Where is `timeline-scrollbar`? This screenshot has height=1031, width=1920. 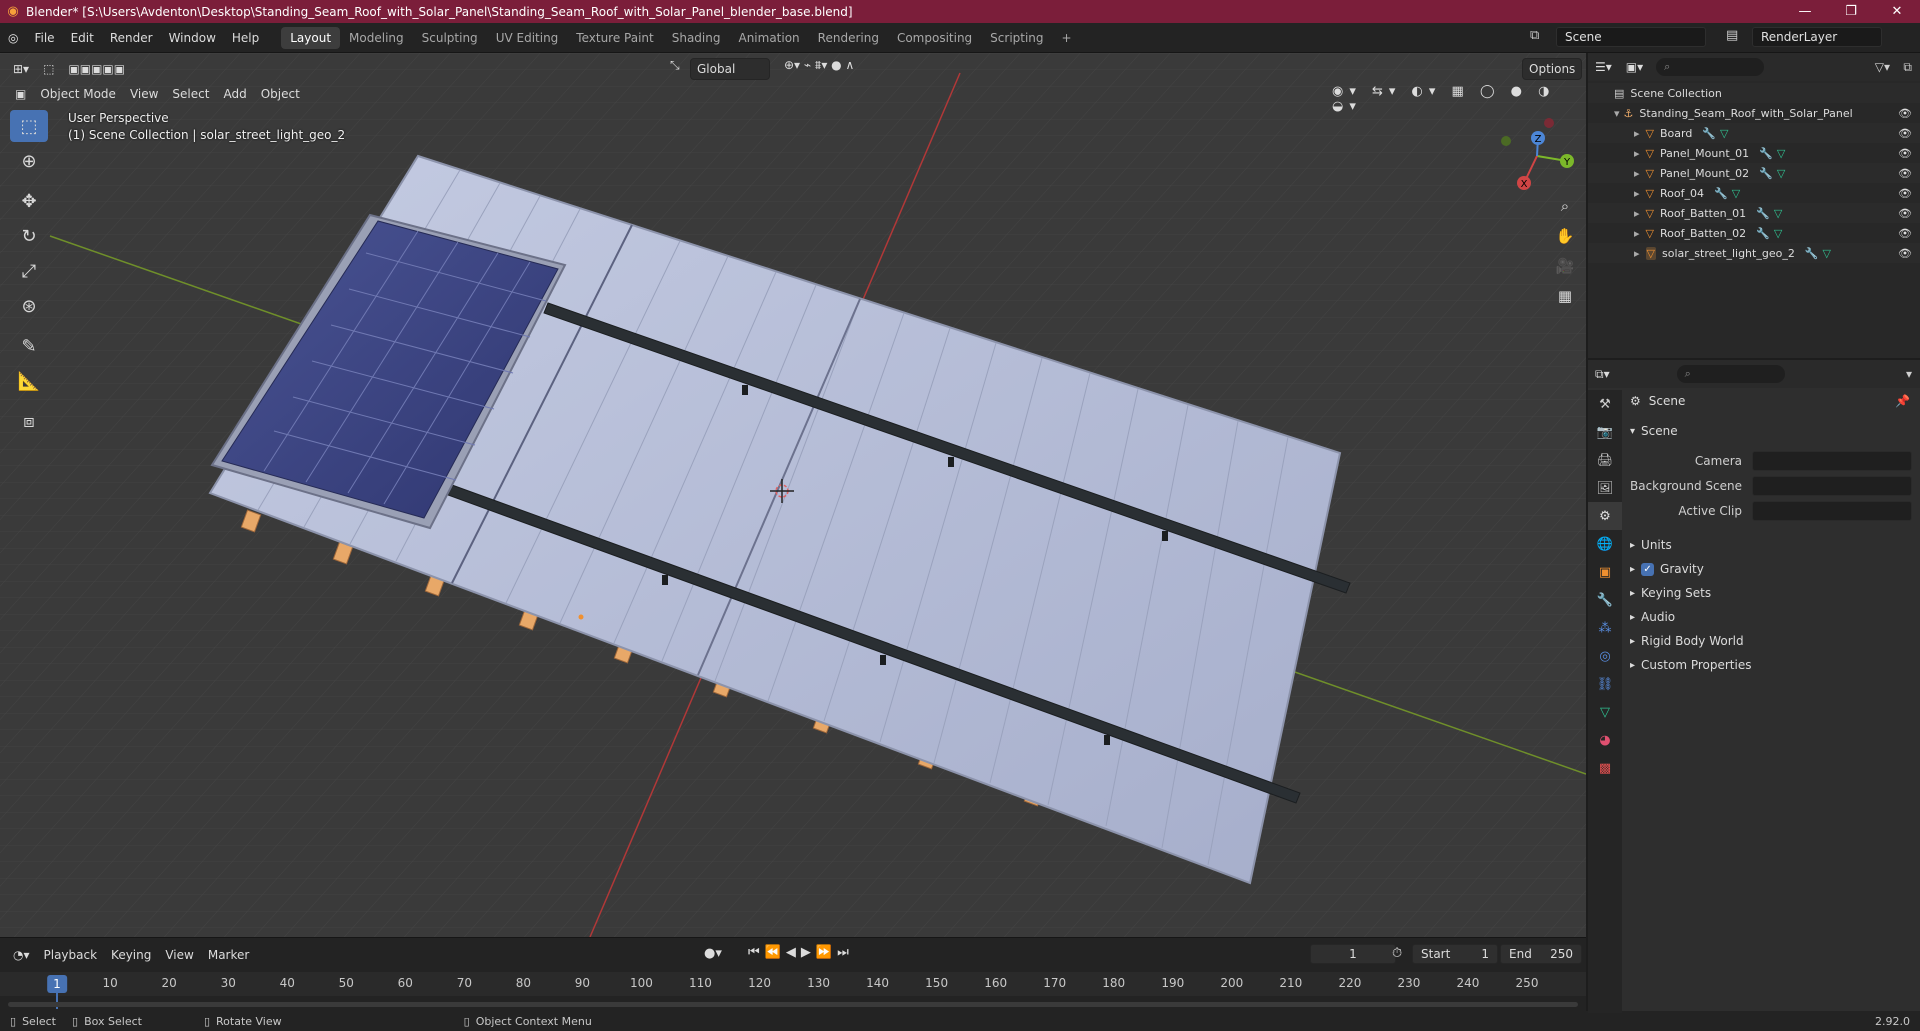 timeline-scrollbar is located at coordinates (793, 1004).